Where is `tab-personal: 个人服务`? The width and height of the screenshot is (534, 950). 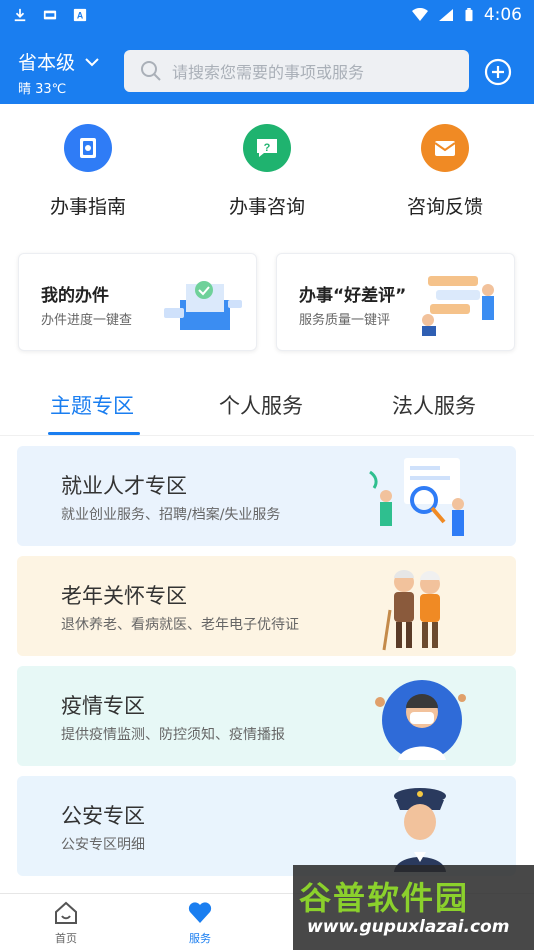
tab-personal: 个人服务 is located at coordinates (261, 405).